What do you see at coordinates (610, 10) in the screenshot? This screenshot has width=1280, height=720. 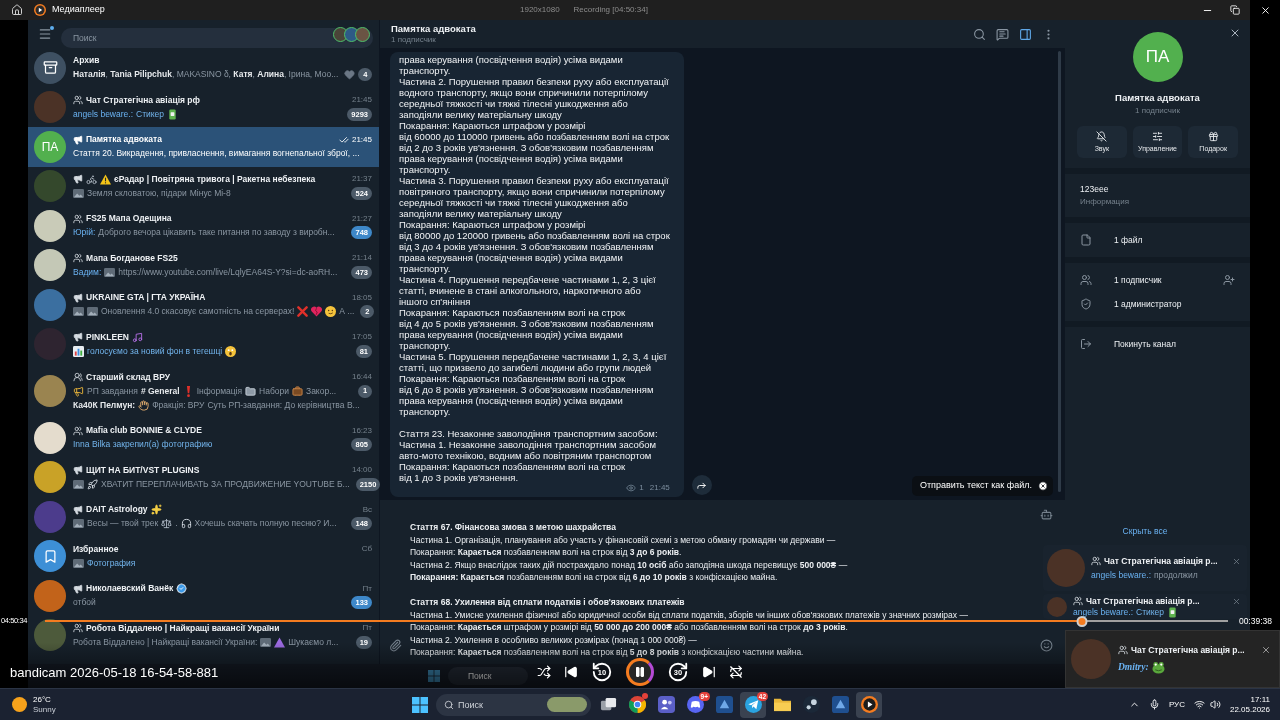 I see `recording-status: Recording [04:50:34]` at bounding box center [610, 10].